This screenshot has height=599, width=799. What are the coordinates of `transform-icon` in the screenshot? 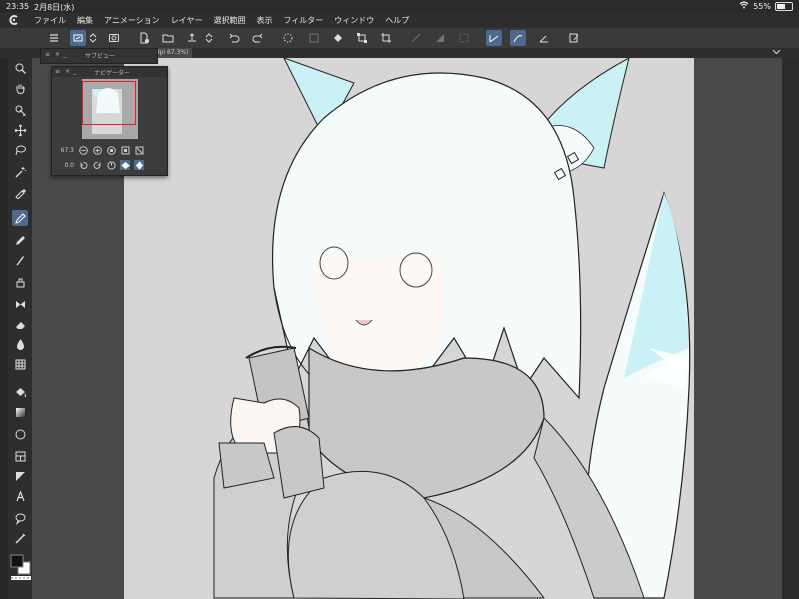 It's located at (362, 38).